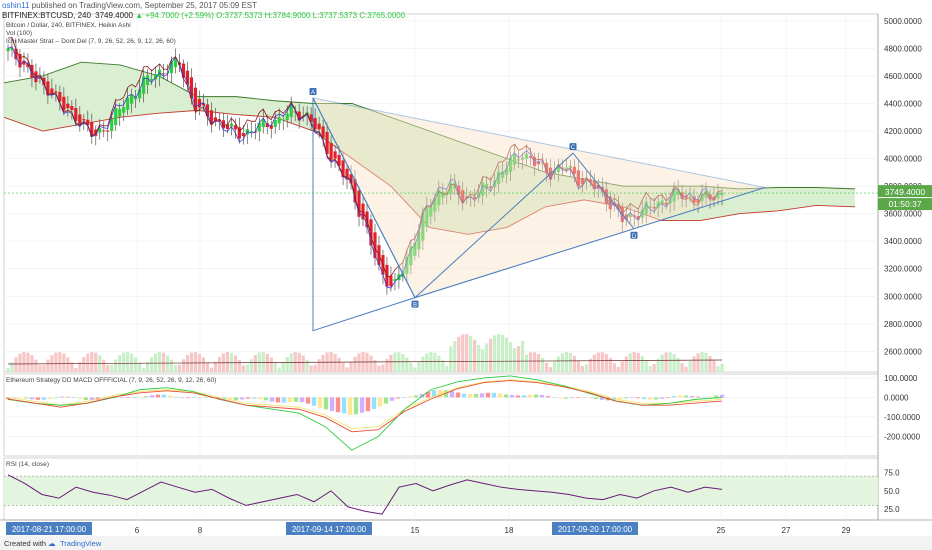 This screenshot has height=550, width=932. What do you see at coordinates (903, 241) in the screenshot?
I see `price-tick-label: 3400.0000` at bounding box center [903, 241].